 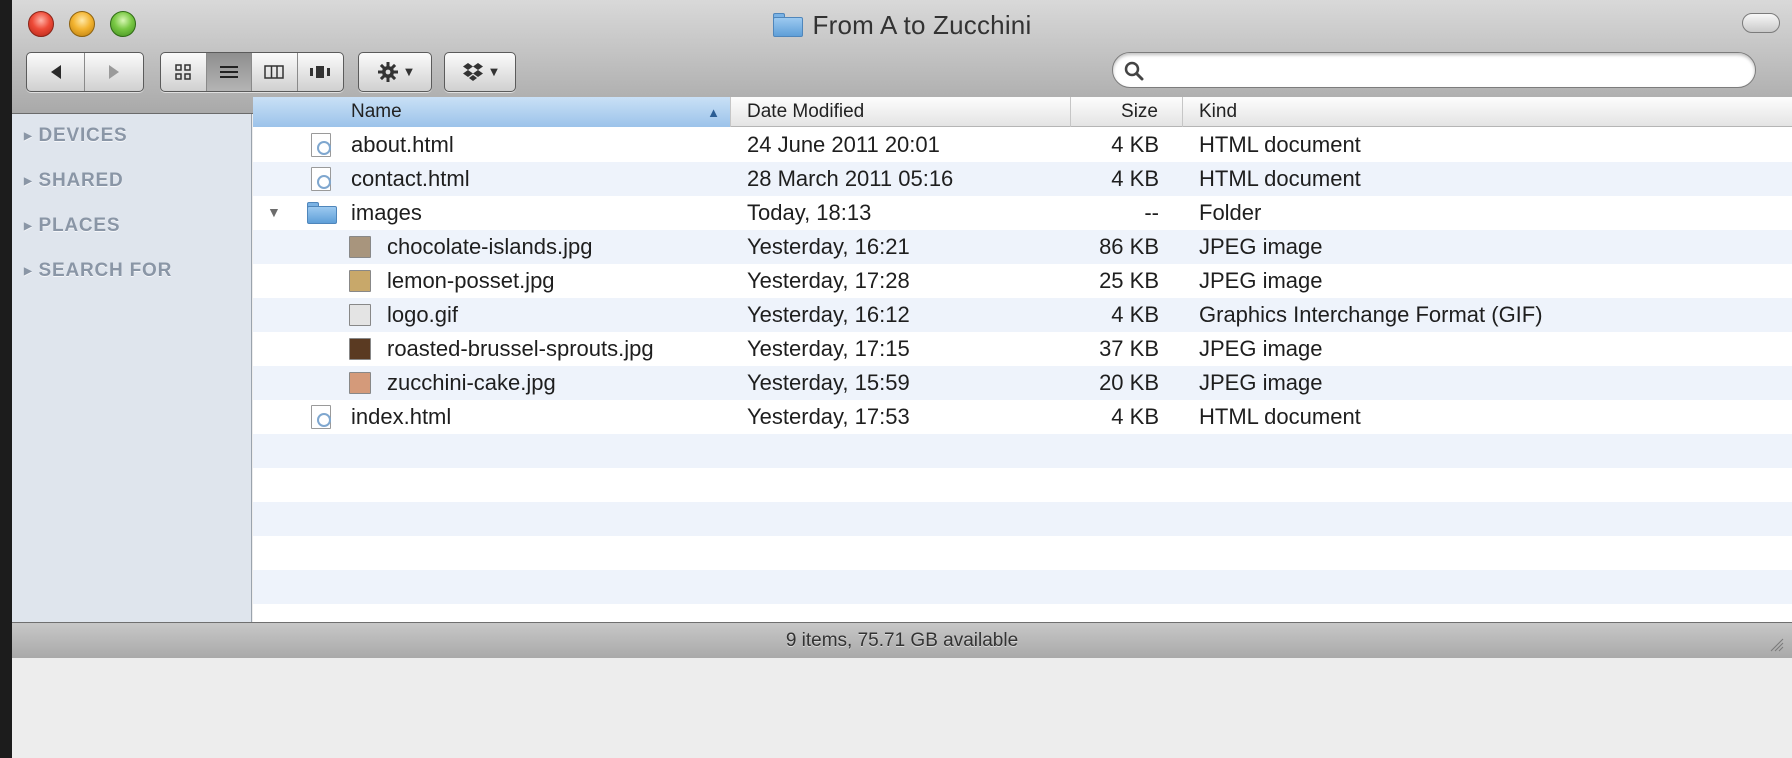 I want to click on file-name: zucchini-cake.jpg, so click(x=471, y=382).